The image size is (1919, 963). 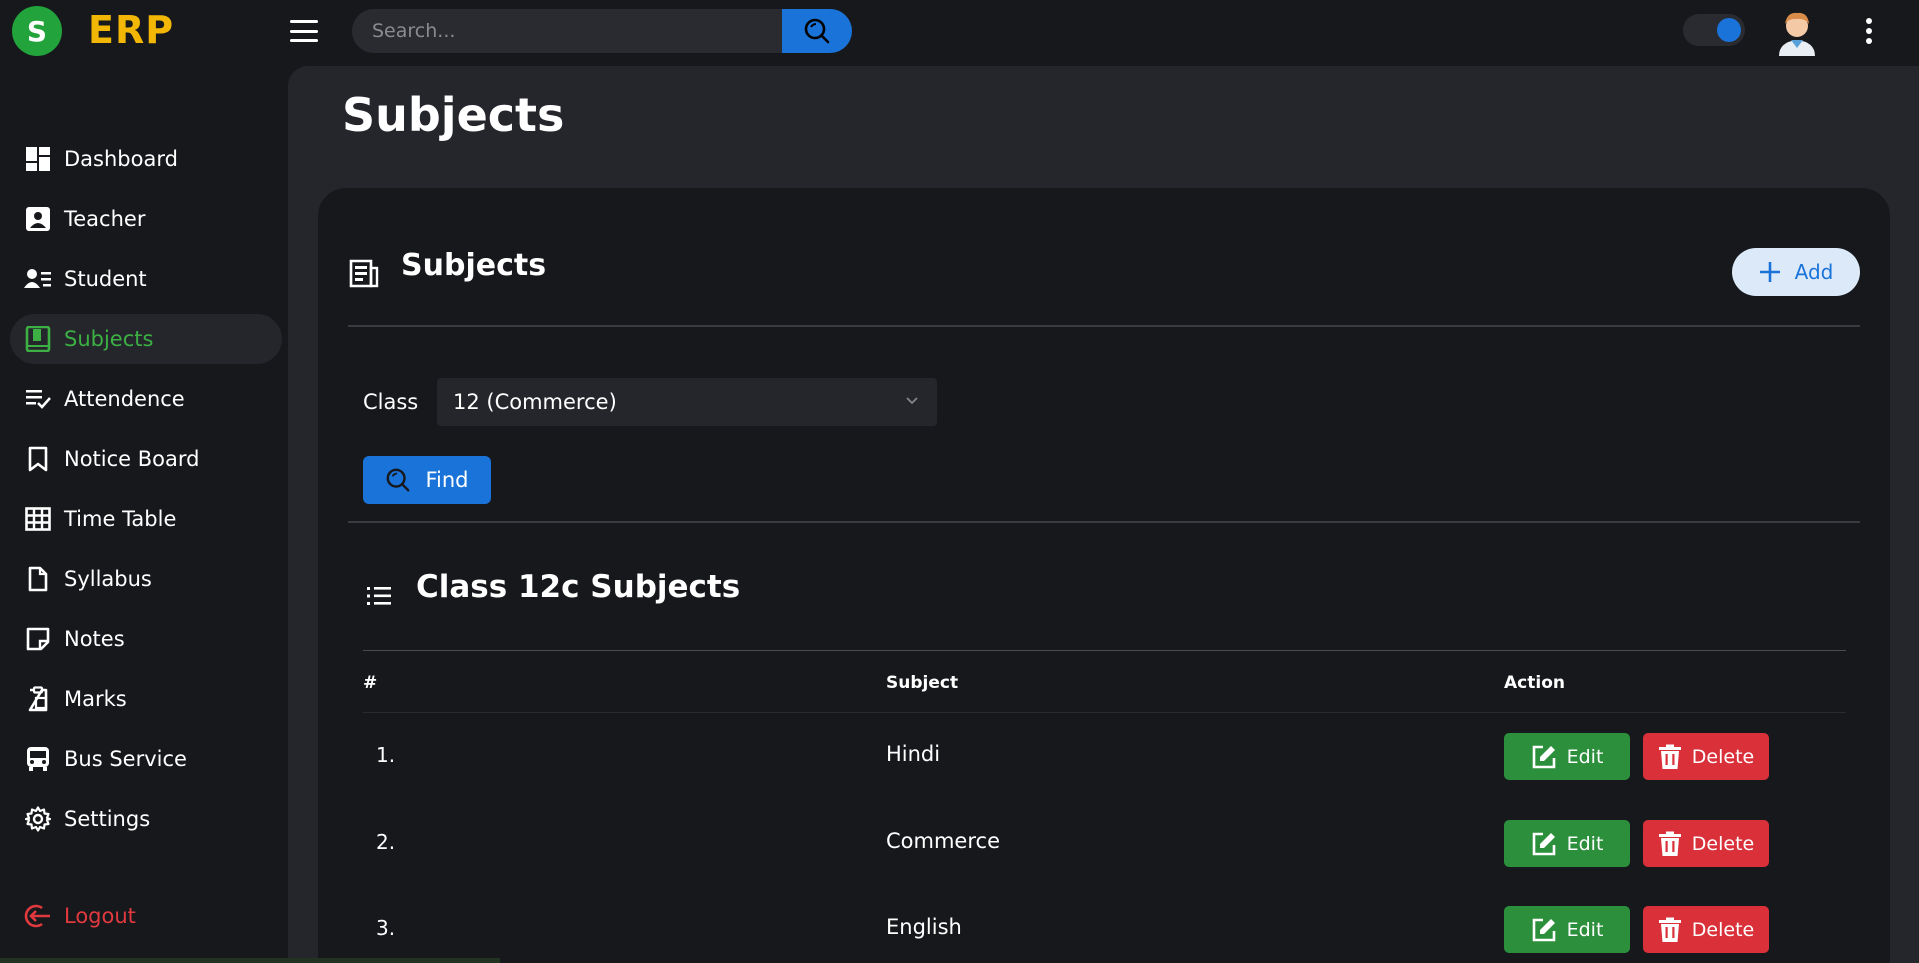 What do you see at coordinates (131, 30) in the screenshot?
I see `brand-name: ERP` at bounding box center [131, 30].